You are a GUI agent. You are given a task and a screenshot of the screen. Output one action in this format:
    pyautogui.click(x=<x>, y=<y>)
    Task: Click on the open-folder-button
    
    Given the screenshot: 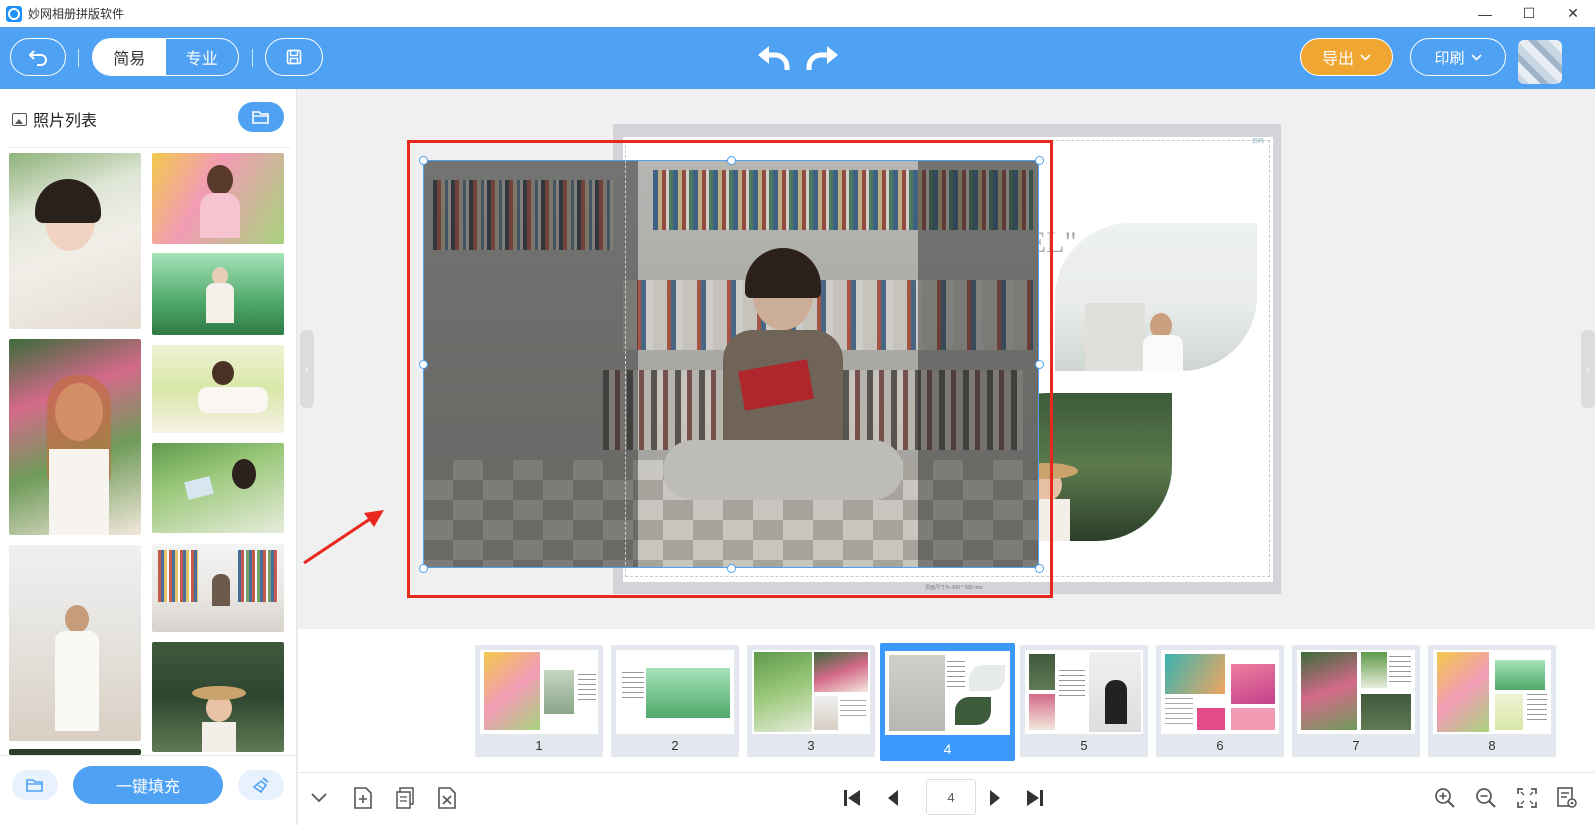 What is the action you would take?
    pyautogui.click(x=261, y=117)
    